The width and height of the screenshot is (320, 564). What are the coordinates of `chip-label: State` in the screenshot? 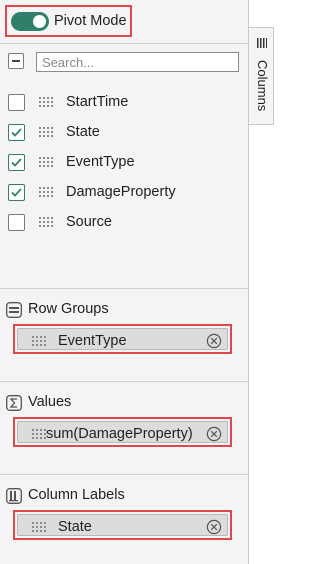 It's located at (75, 527).